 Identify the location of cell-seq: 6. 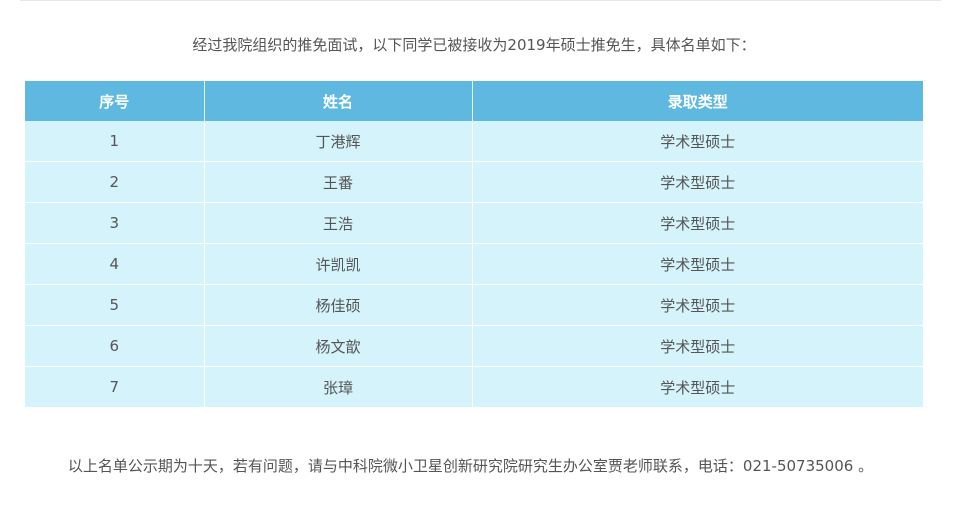
(115, 346).